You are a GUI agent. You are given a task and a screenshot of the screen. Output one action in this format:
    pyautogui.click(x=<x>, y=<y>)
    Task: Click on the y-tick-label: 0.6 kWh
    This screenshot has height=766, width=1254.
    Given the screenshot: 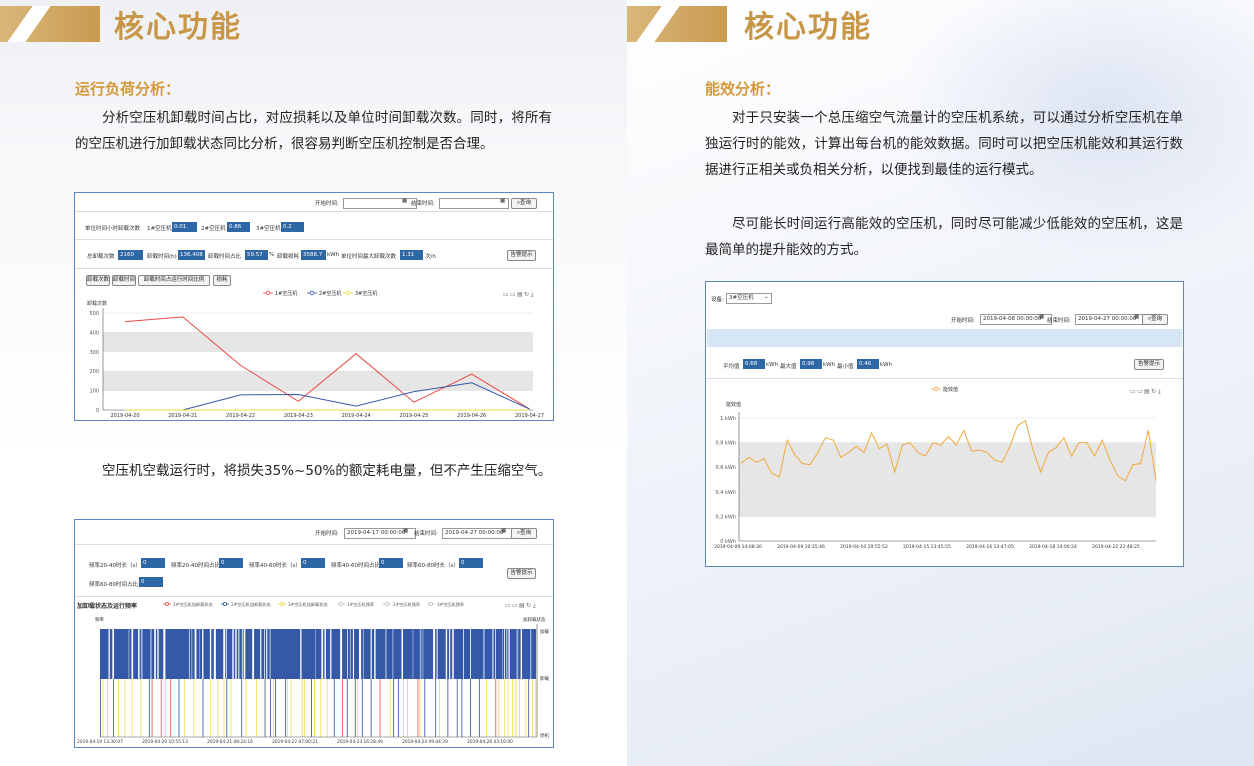 What is the action you would take?
    pyautogui.click(x=725, y=468)
    